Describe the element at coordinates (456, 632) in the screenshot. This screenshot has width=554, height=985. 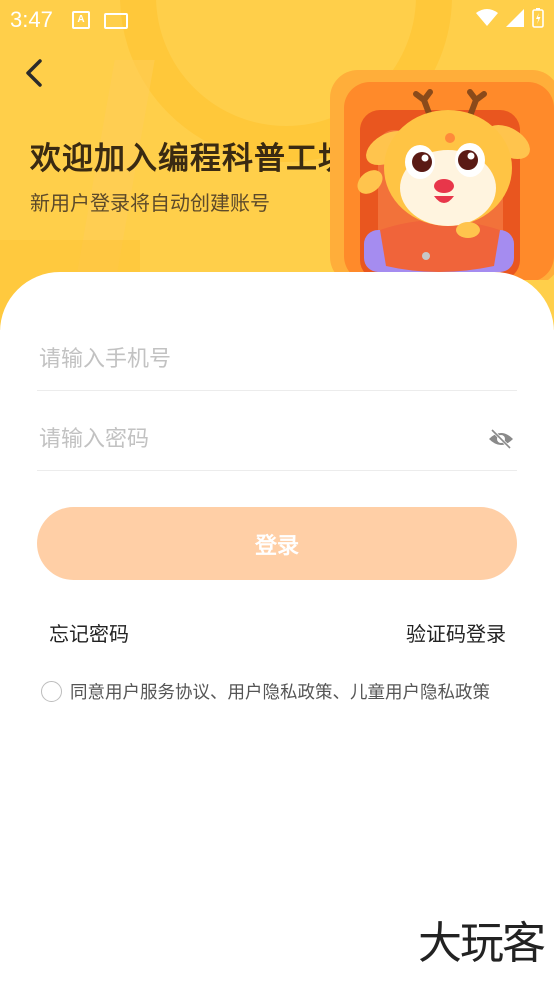
I see `code-login-link: 验证码登录` at that location.